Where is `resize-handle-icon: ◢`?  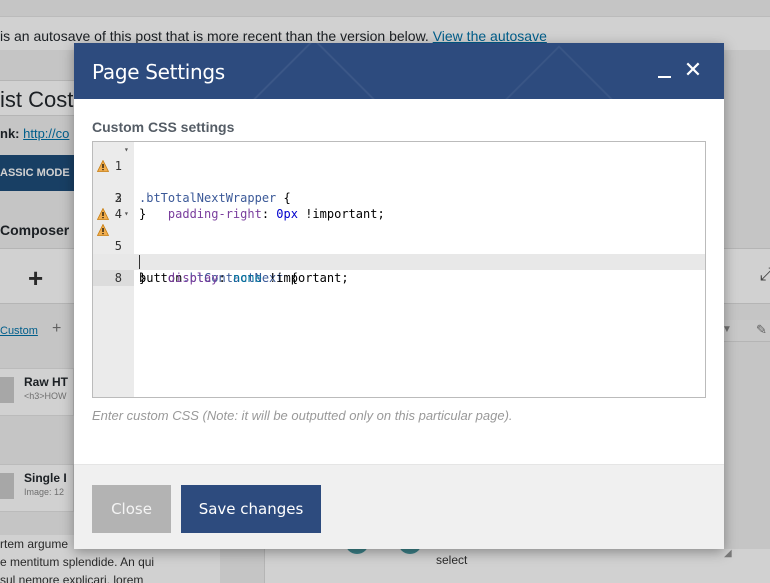 resize-handle-icon: ◢ is located at coordinates (728, 553).